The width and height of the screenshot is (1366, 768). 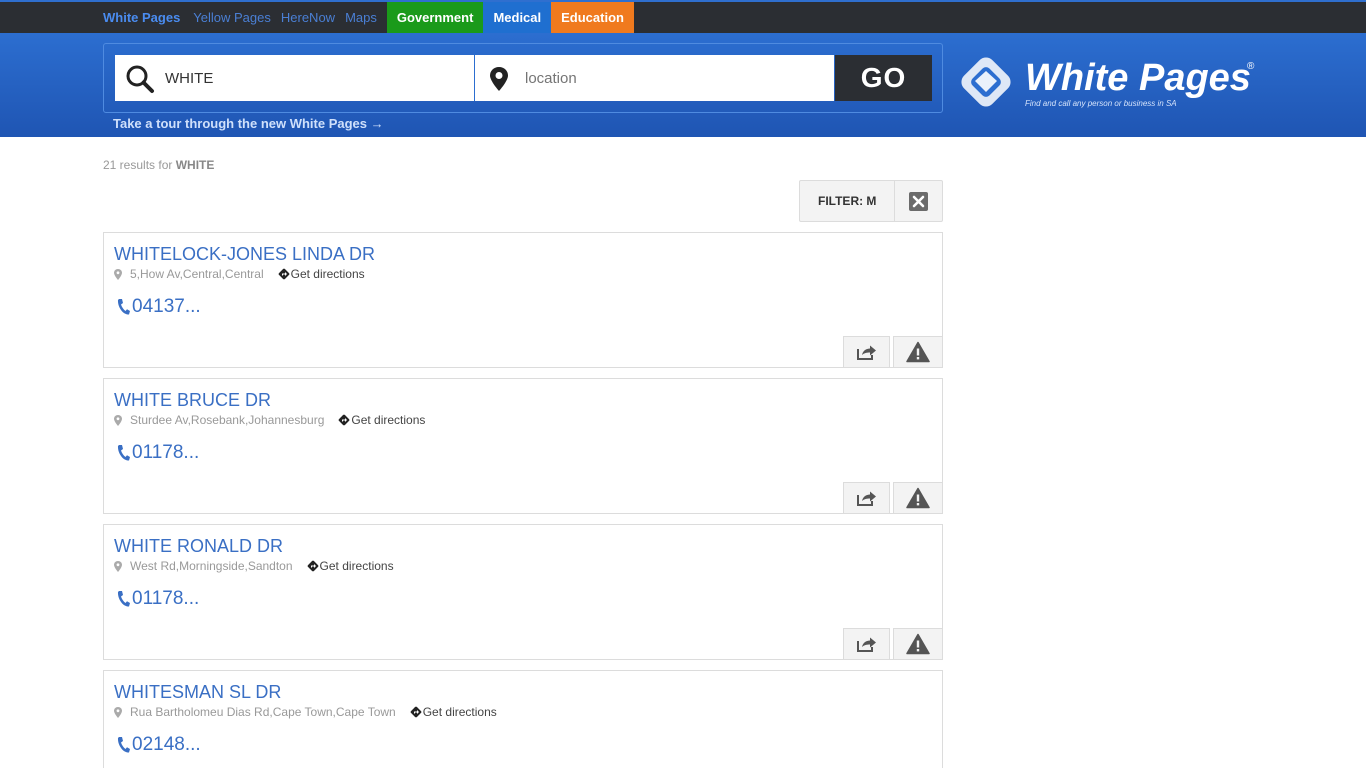 I want to click on nav-yellow-pages: Yellow Pages, so click(x=237, y=17).